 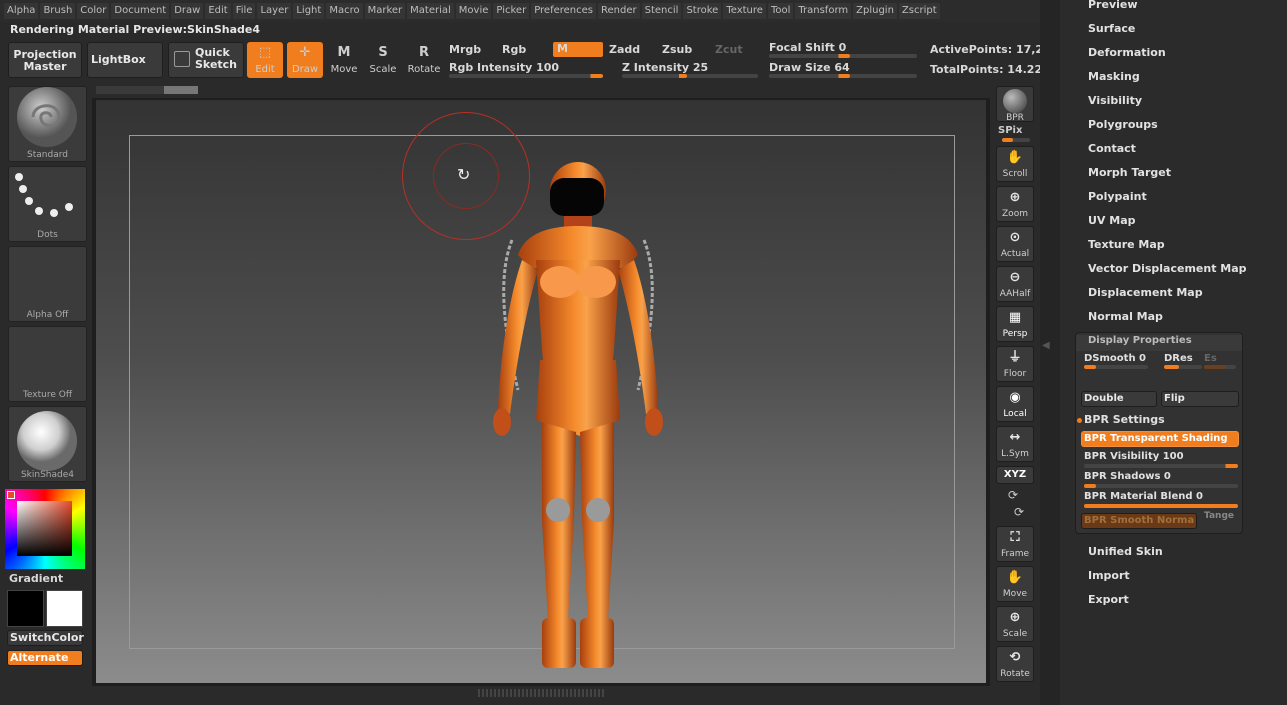 What do you see at coordinates (385, 11) in the screenshot?
I see `menu-item-marker: Marker` at bounding box center [385, 11].